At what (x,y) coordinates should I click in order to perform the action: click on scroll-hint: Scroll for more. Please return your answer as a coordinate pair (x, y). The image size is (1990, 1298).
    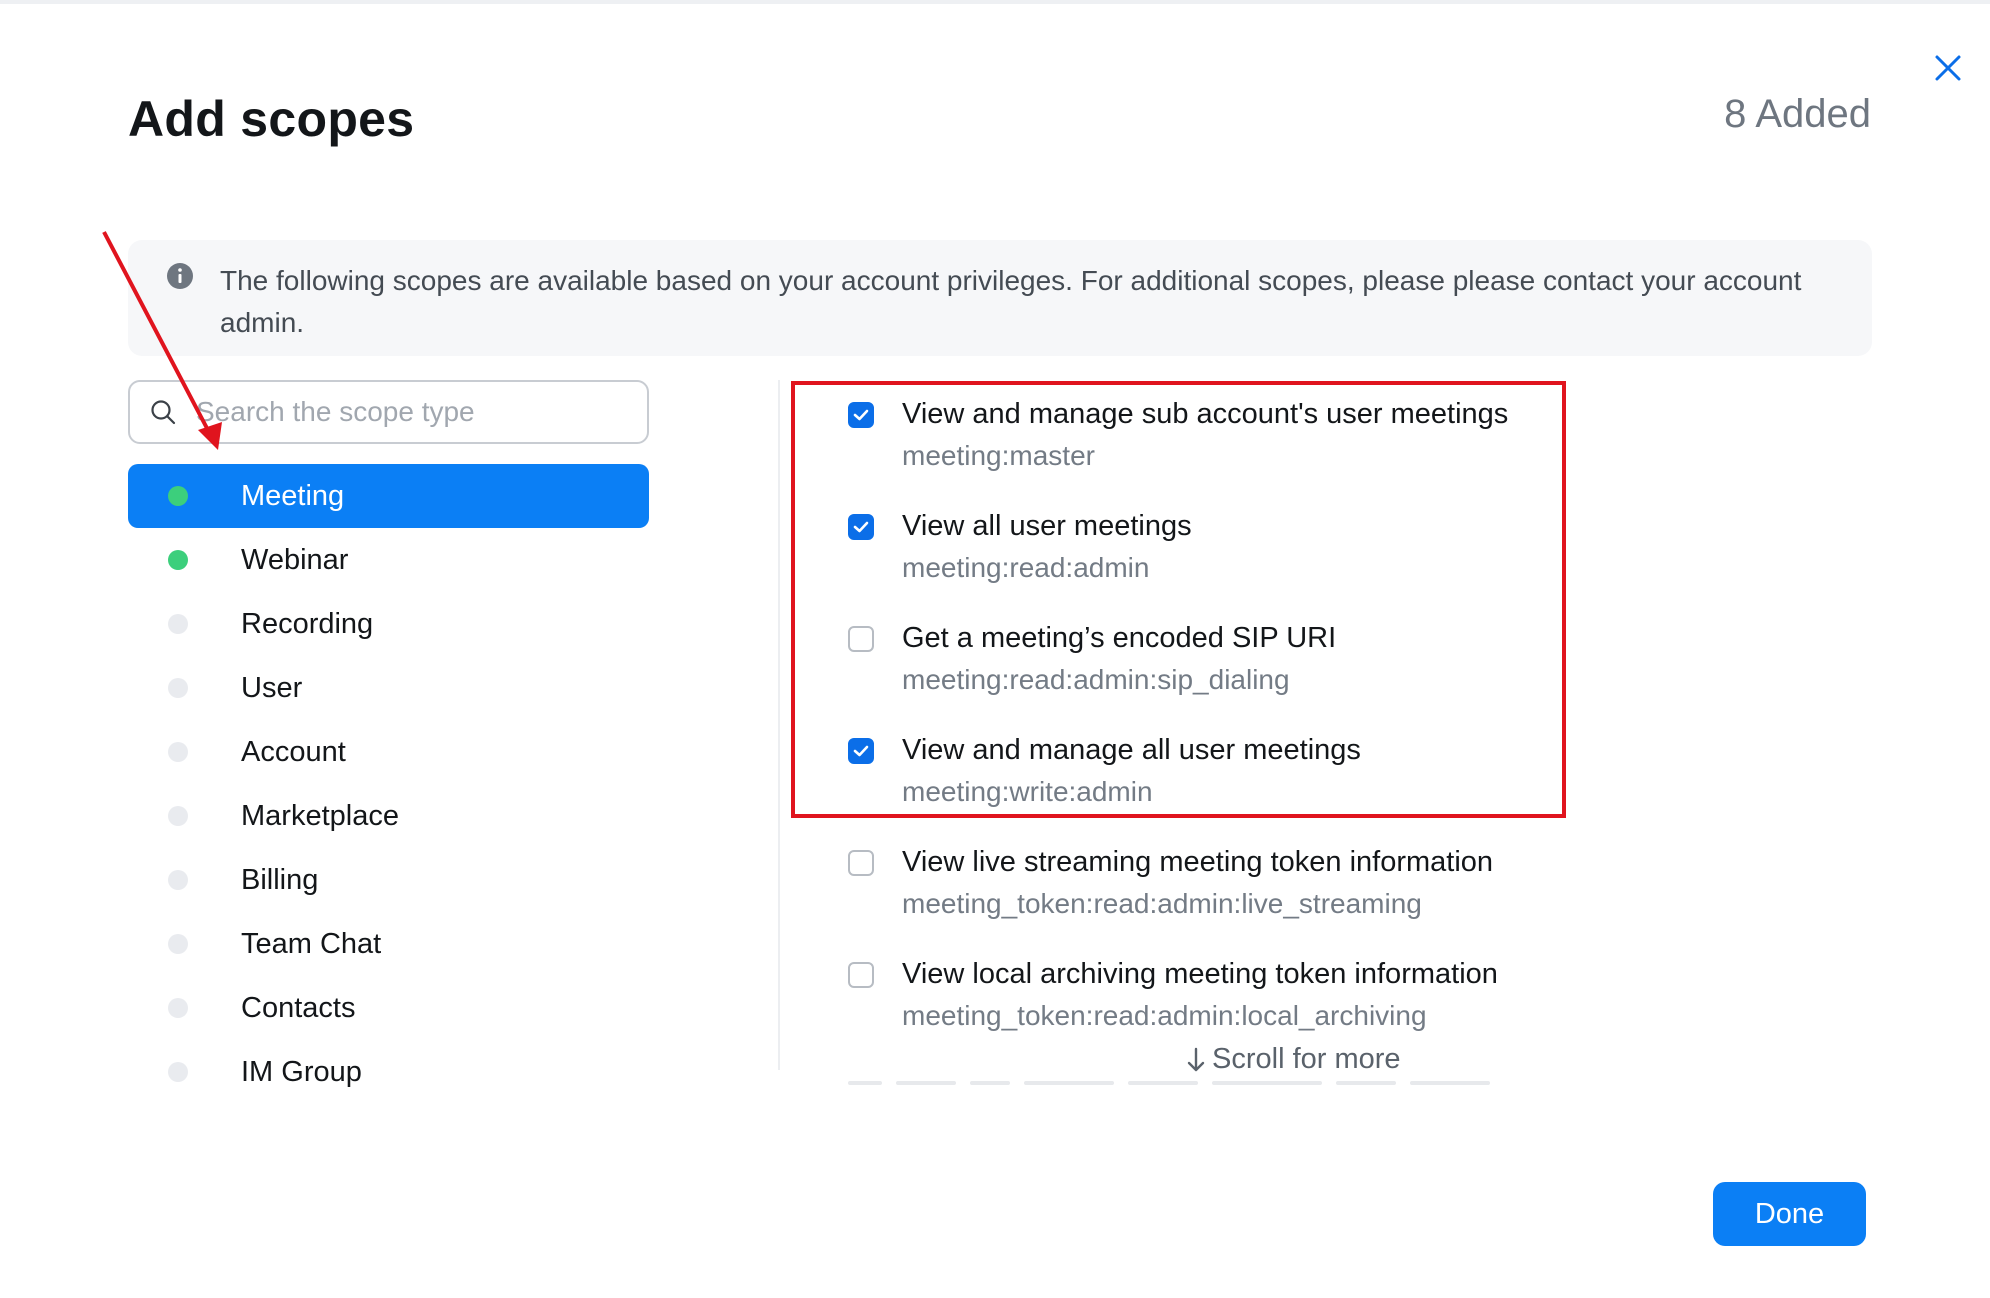
    Looking at the image, I should click on (1293, 1059).